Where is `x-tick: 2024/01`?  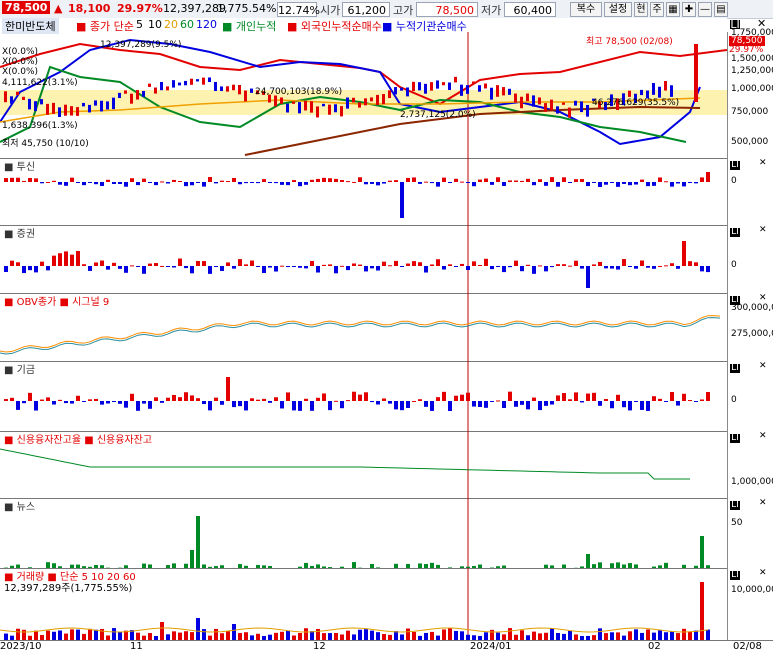 x-tick: 2024/01 is located at coordinates (491, 646).